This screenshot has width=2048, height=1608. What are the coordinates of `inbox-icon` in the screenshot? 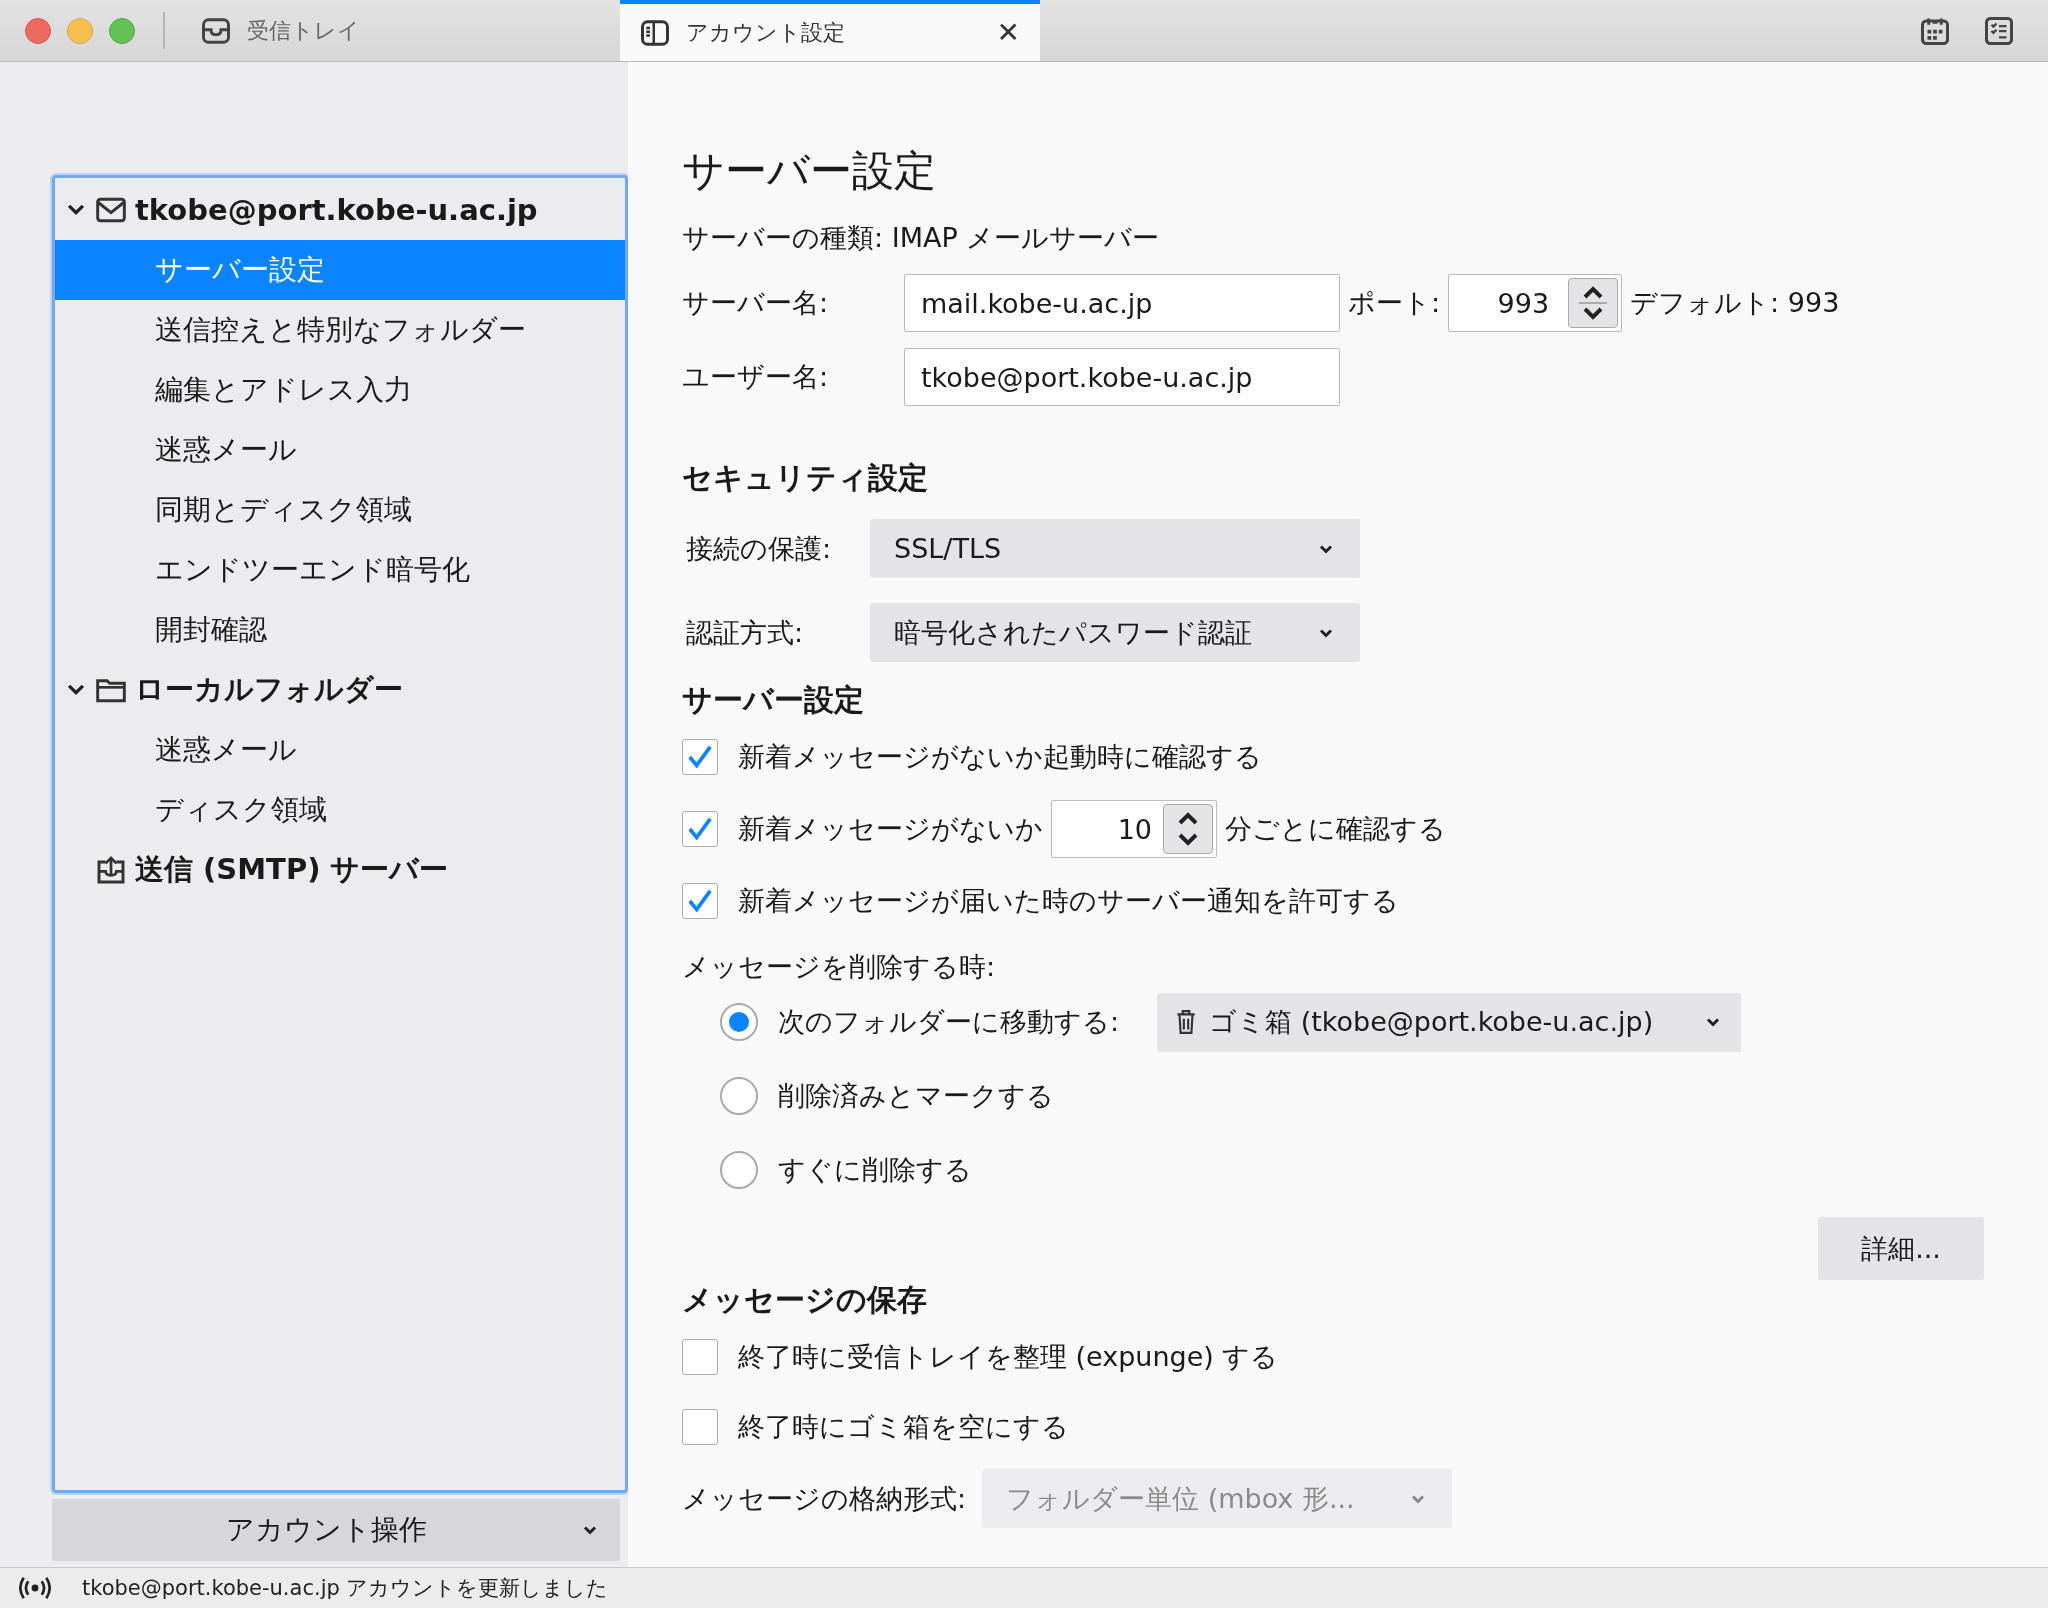 It's located at (216, 30).